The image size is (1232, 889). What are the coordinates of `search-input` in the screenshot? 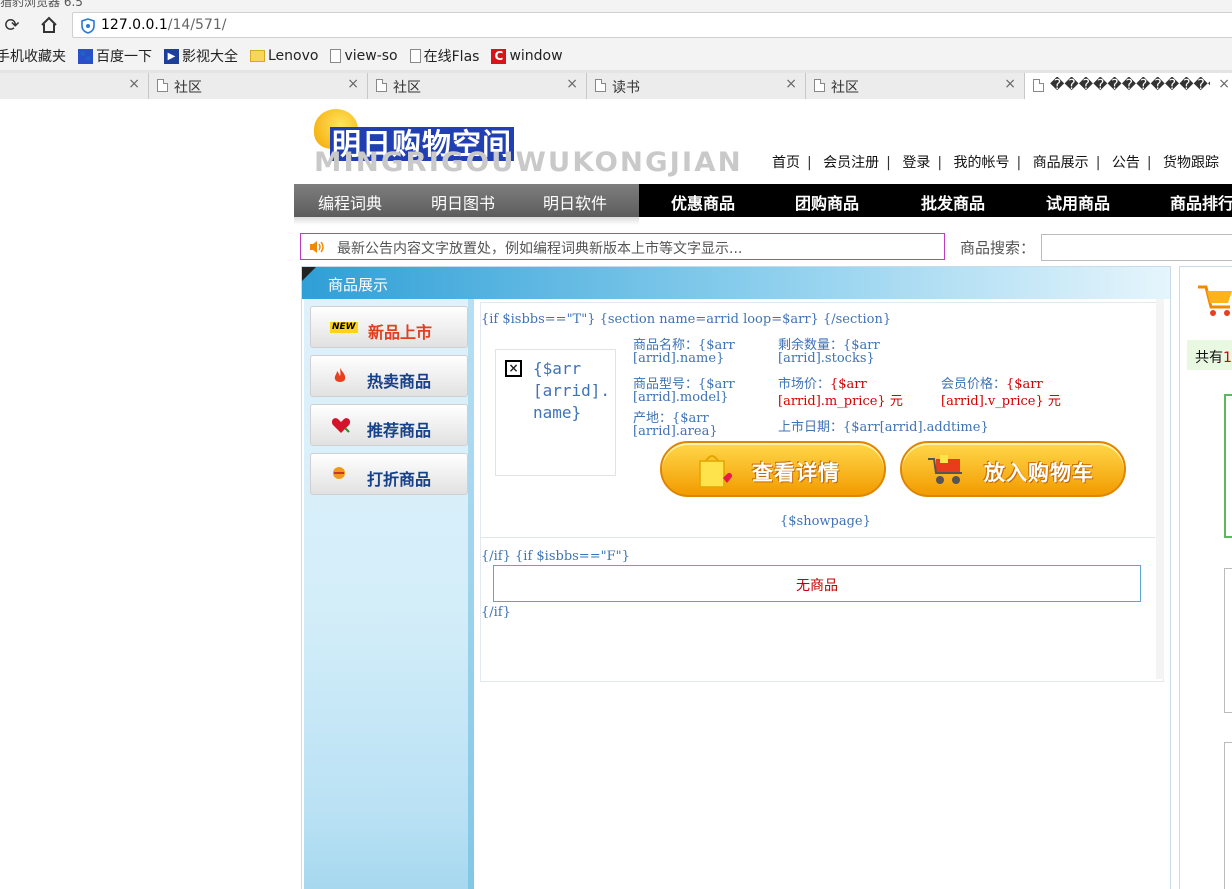 It's located at (1136, 247).